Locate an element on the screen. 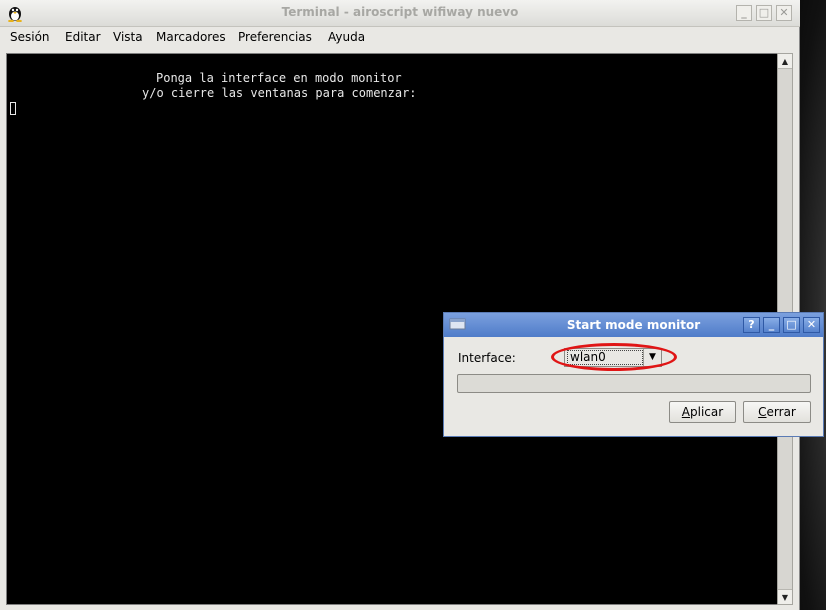 This screenshot has width=826, height=610. window-title: Terminal - airoscript wifiway nuevo is located at coordinates (400, 12).